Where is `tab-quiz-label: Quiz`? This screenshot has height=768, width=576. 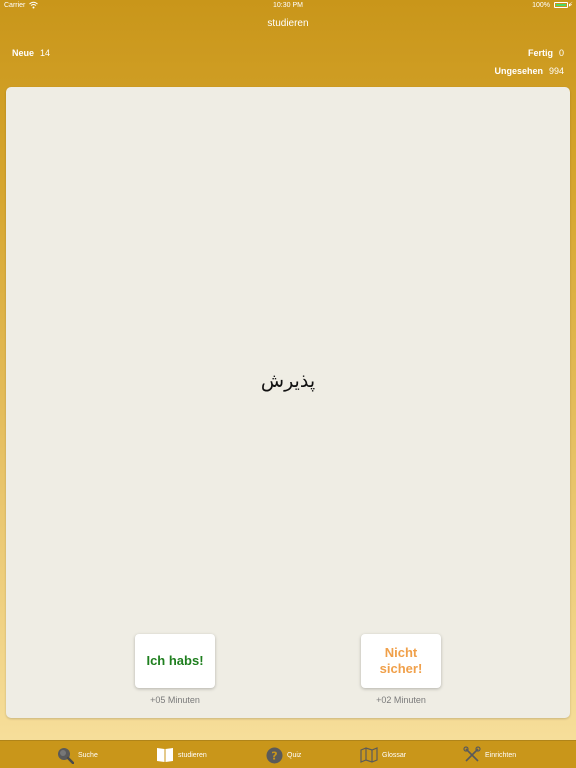 tab-quiz-label: Quiz is located at coordinates (294, 755).